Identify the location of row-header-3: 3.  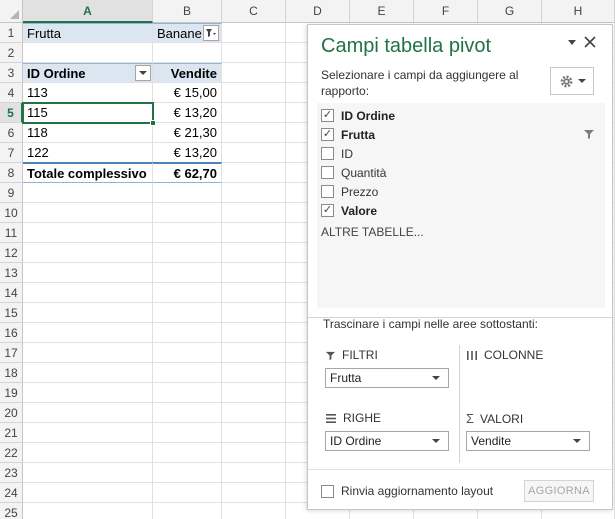
(11, 73).